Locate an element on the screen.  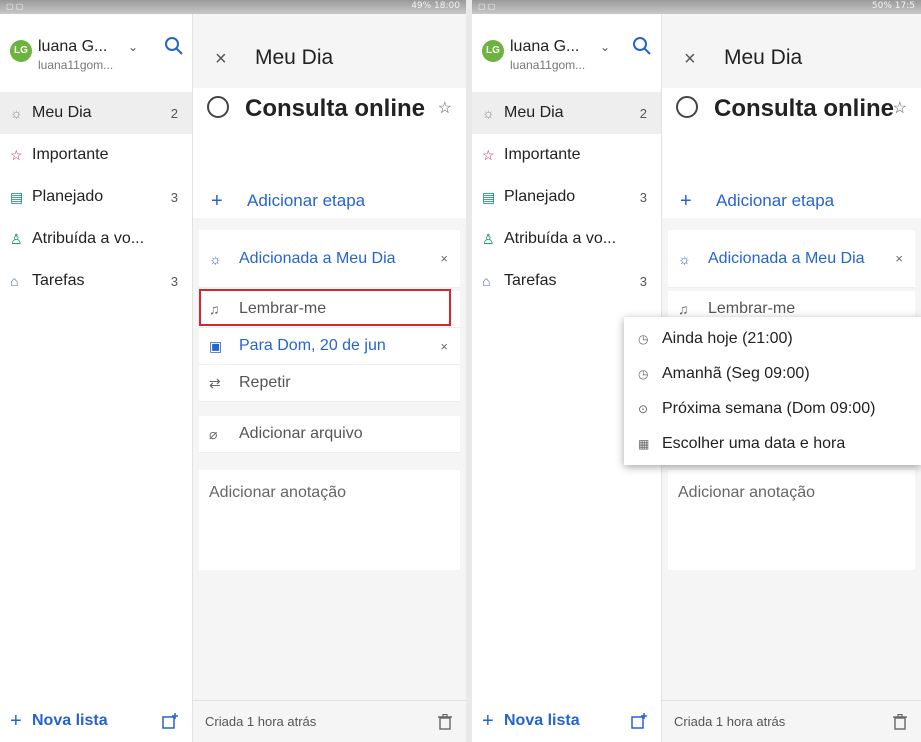
reminder-option-label: Amanhã (Seg 09:00) is located at coordinates (736, 373).